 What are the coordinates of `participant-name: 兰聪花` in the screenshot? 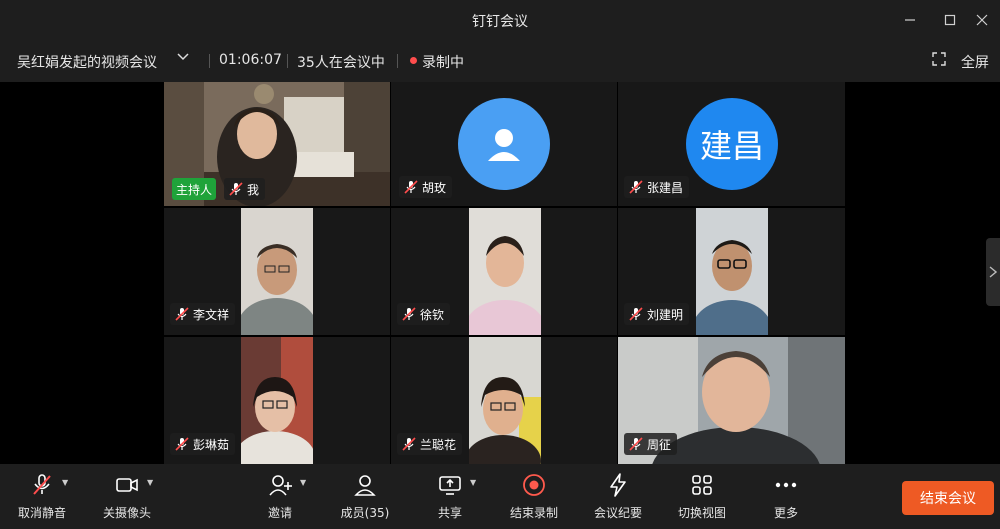 It's located at (438, 444).